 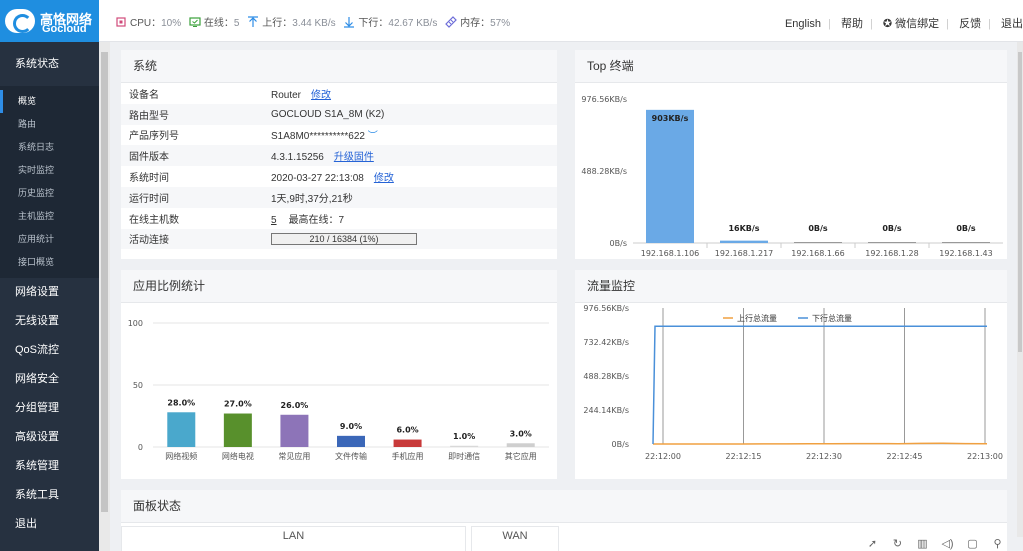 What do you see at coordinates (295, 405) in the screenshot?
I see `data-label: 26.0%` at bounding box center [295, 405].